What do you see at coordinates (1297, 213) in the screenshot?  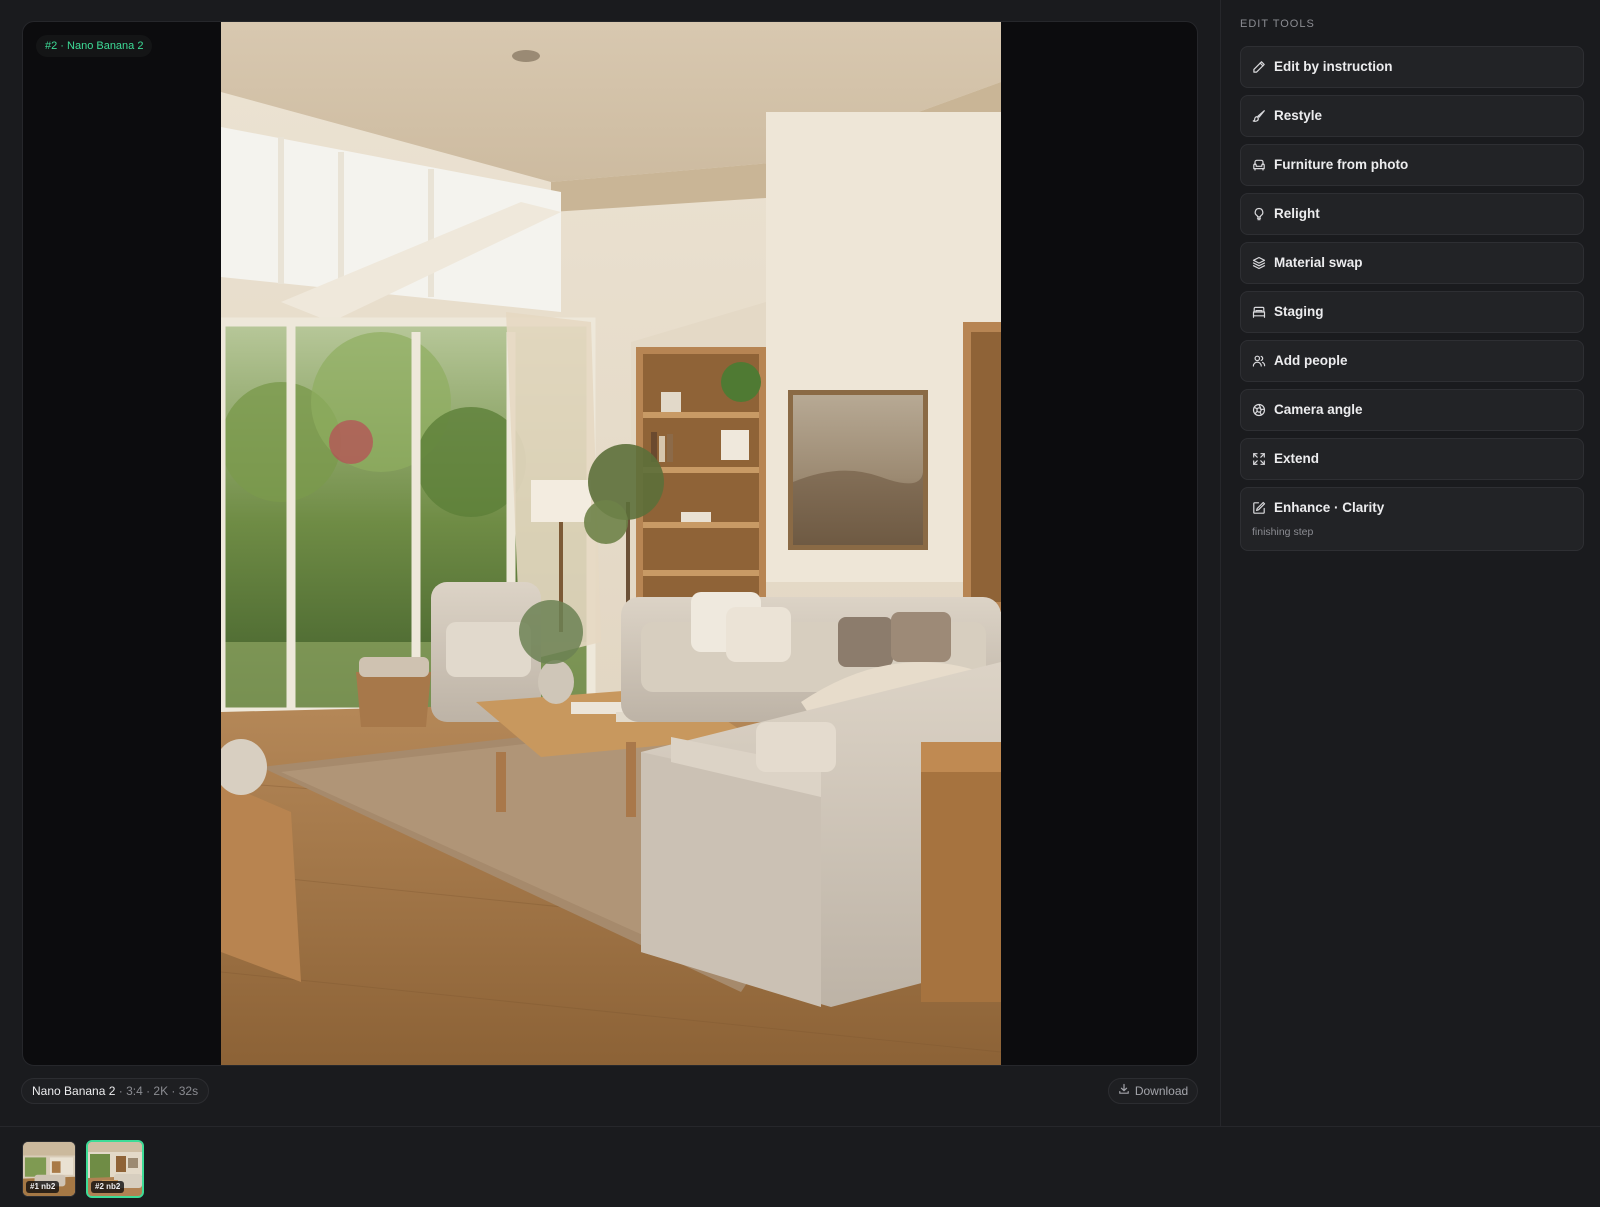 I see `tool-label: Relight` at bounding box center [1297, 213].